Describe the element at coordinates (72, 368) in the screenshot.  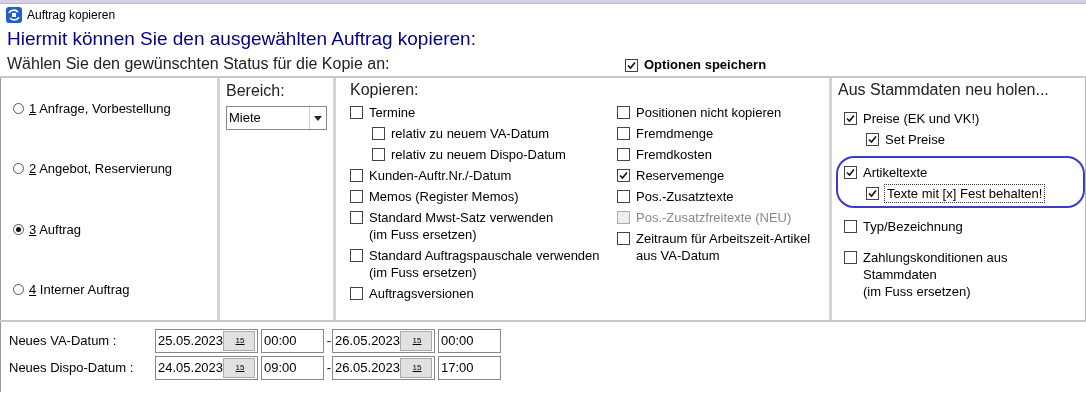
I see `date-label: Neues Dispo-Datum :` at that location.